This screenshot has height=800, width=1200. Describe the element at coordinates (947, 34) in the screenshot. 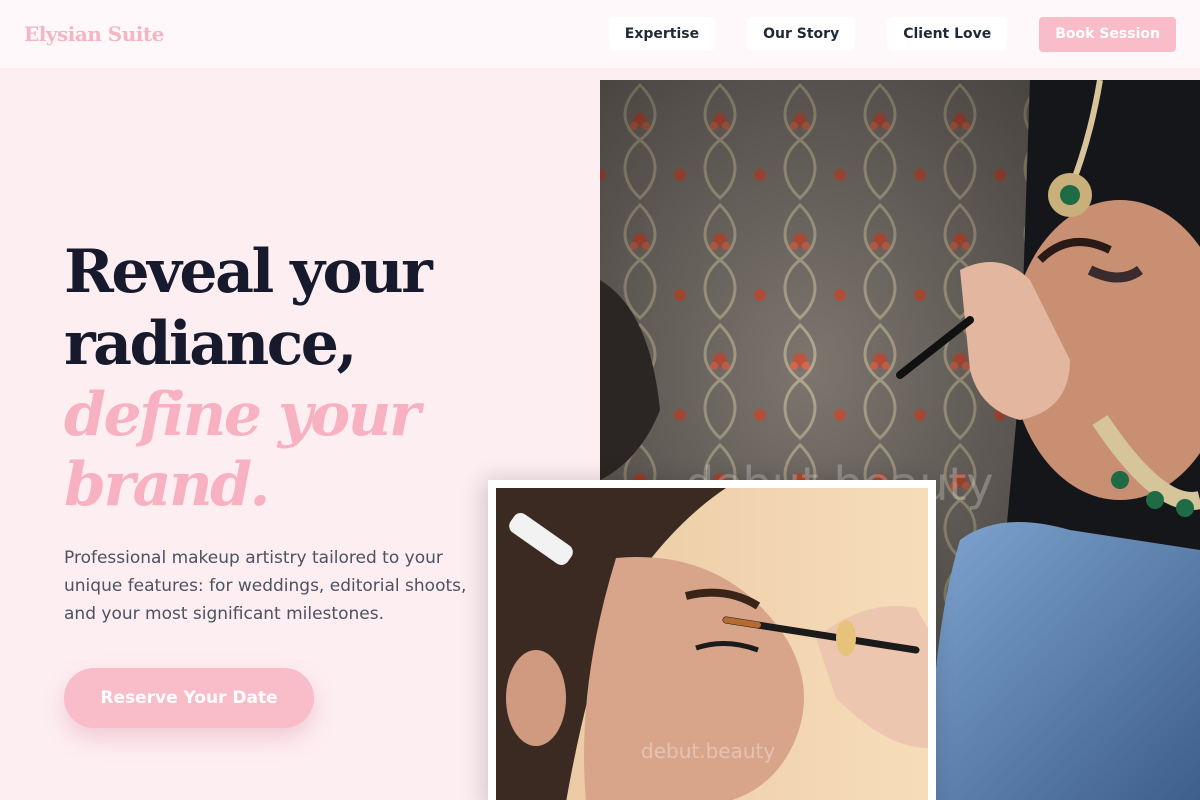

I see `nav-link-client-love: Client Love` at that location.